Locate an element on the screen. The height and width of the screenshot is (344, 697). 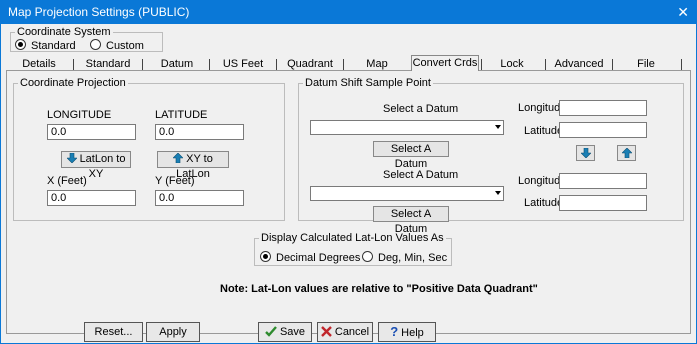
radio-custom-label: Custom is located at coordinates (125, 46).